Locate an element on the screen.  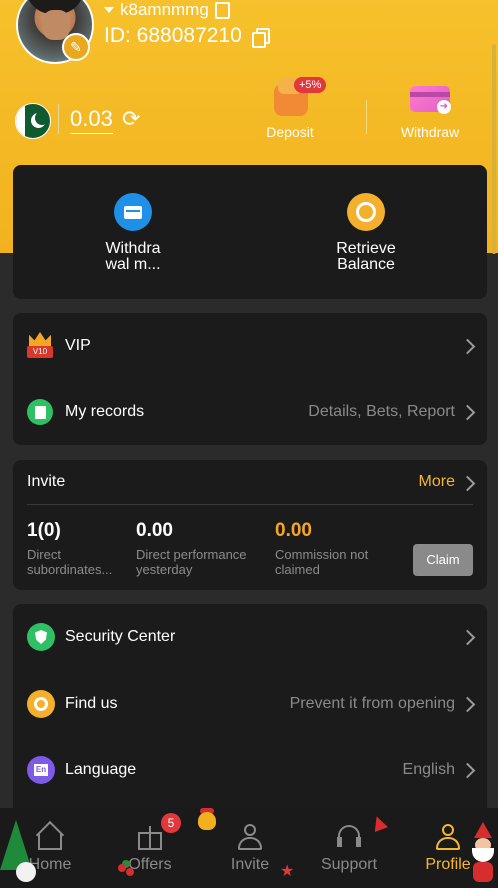
offers-count-badge: 5 is located at coordinates (171, 823).